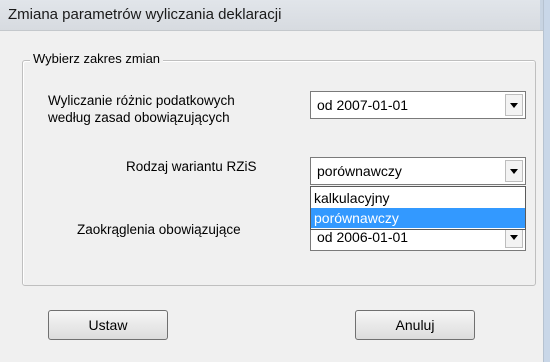  I want to click on rounding-label: Zaokrąglenia obowiązujące, so click(159, 229).